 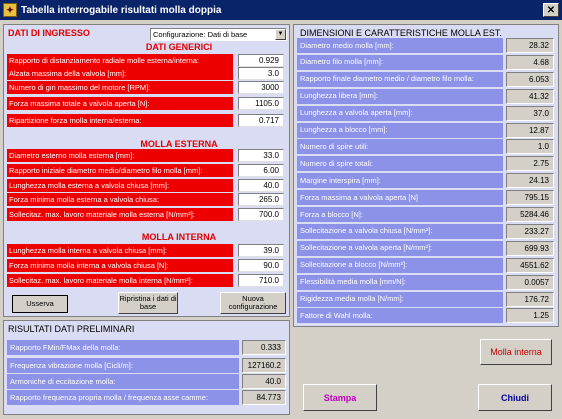 I want to click on dims-value: 176.72, so click(x=530, y=299).